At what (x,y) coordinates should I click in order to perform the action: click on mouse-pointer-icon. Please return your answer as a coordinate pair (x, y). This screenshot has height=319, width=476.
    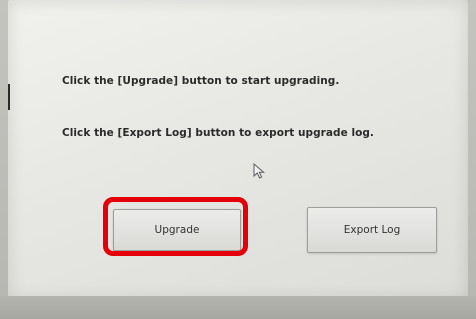
    Looking at the image, I should click on (259, 171).